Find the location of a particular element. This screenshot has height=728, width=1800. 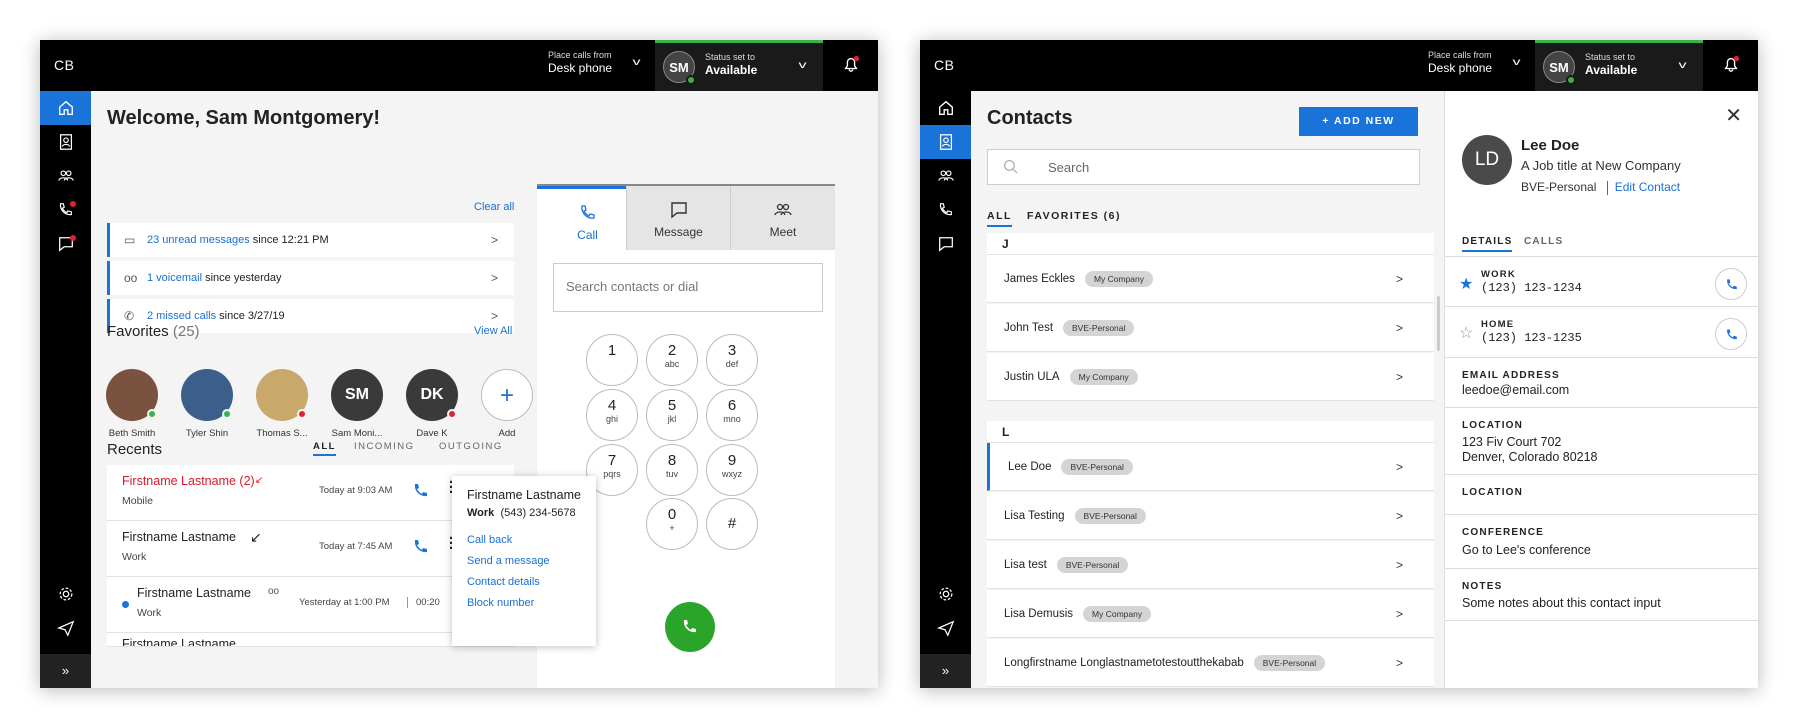

key-3: 3 def is located at coordinates (732, 360).